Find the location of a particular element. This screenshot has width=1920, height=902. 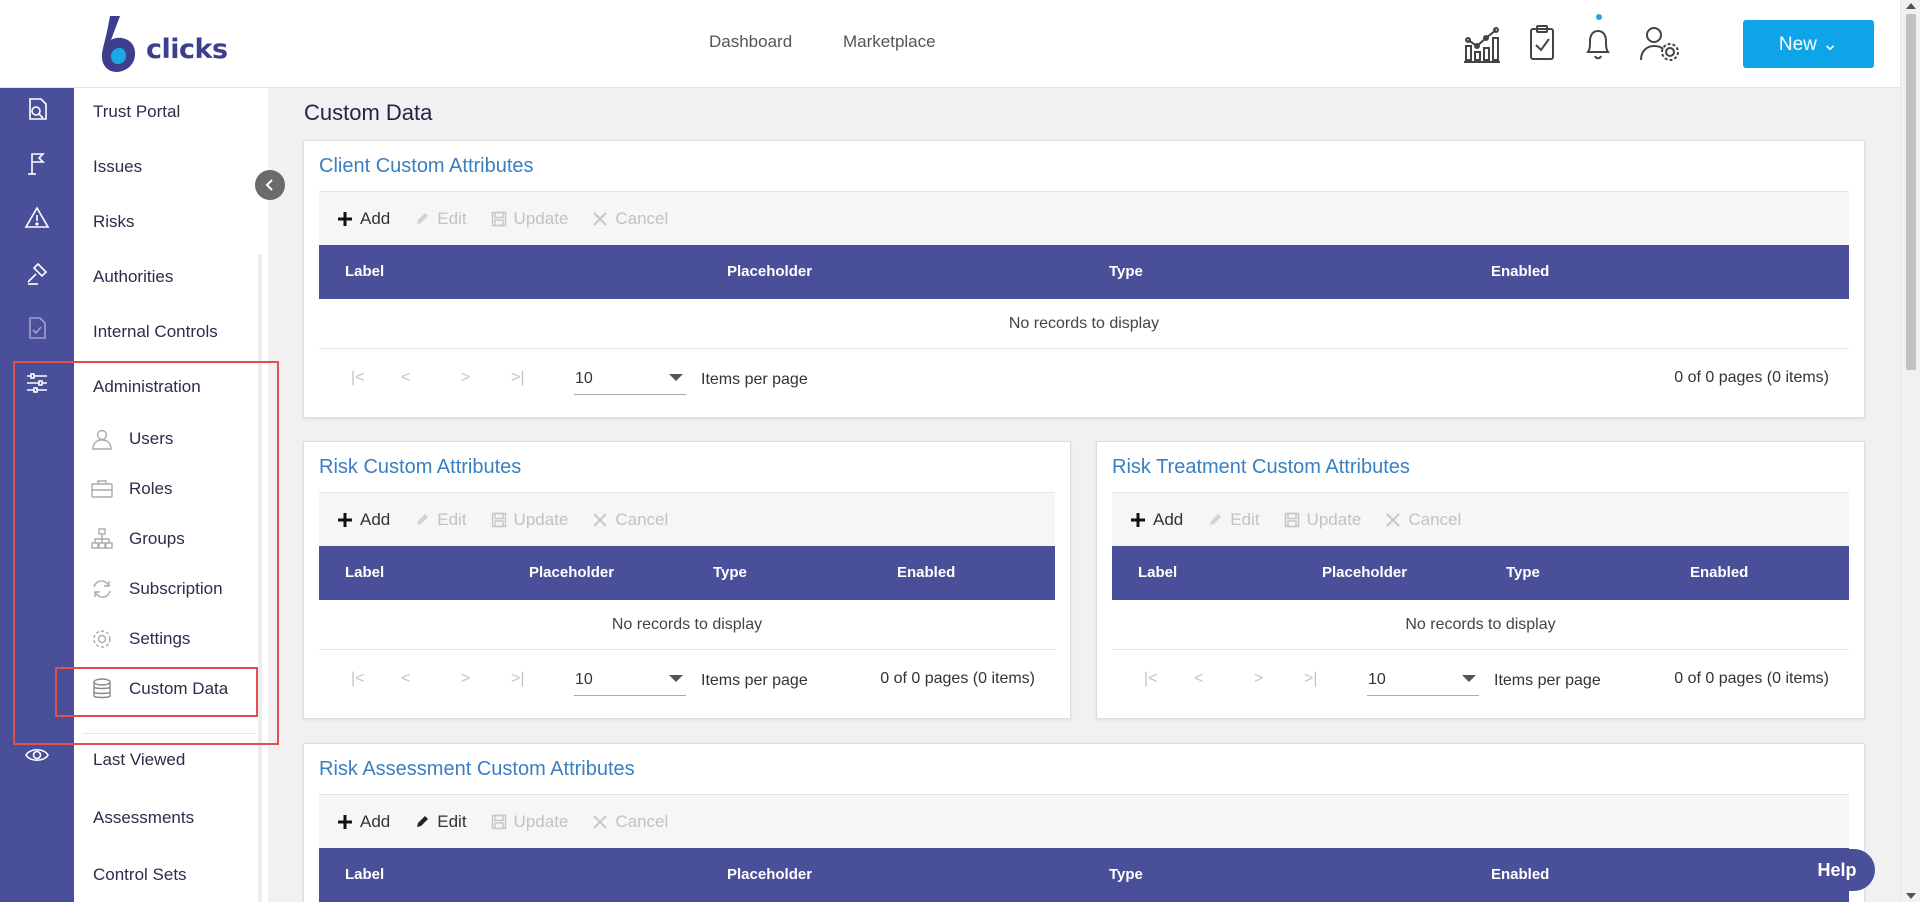

sidebar-item-risks: Risks is located at coordinates (114, 222).